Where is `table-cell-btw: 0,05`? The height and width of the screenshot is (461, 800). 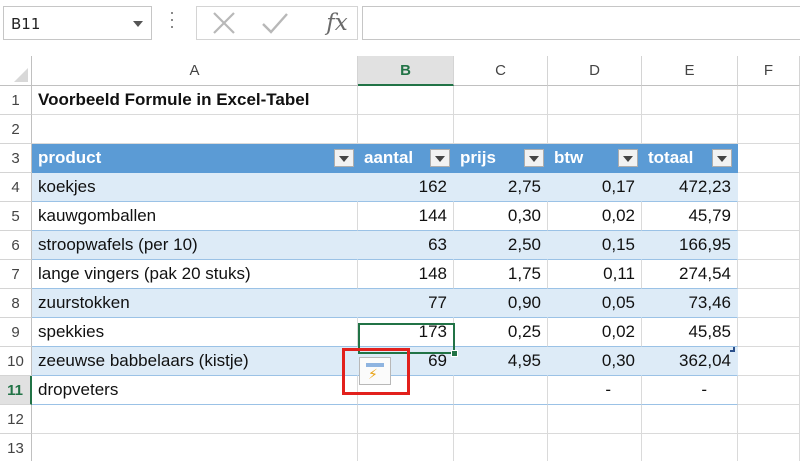 table-cell-btw: 0,05 is located at coordinates (595, 303).